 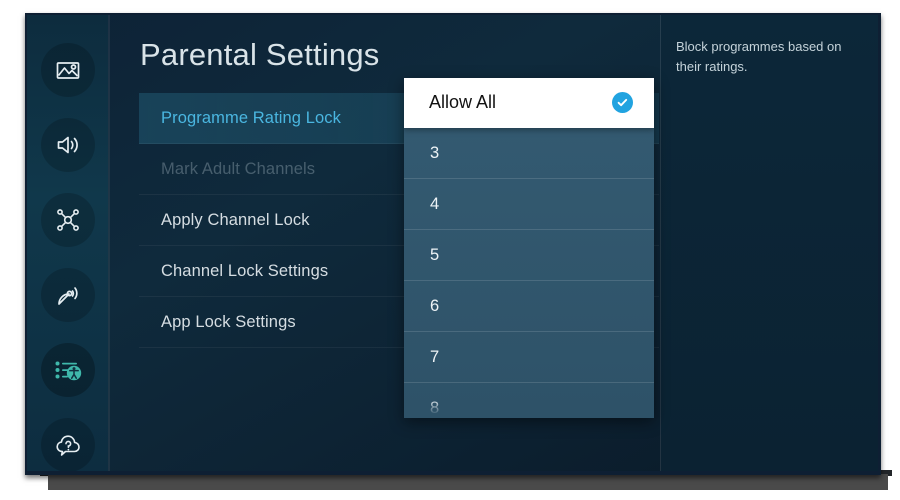 I want to click on rating-option: 6, so click(x=529, y=306).